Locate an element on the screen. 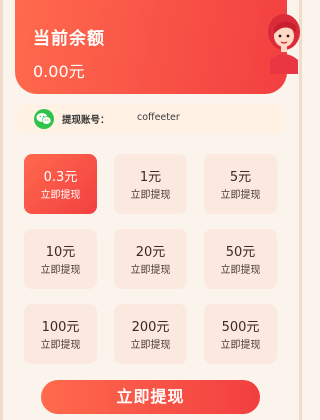 The image size is (320, 420). amount-option-0-3: 0.3元 立即提现 is located at coordinates (60, 184).